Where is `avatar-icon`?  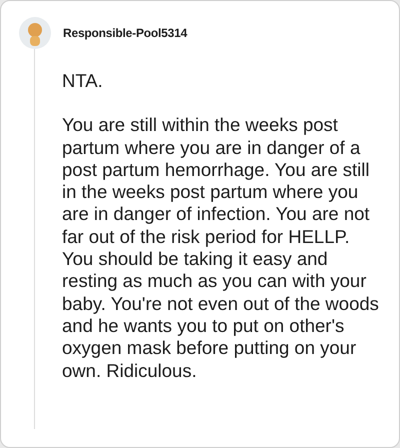 avatar-icon is located at coordinates (35, 33).